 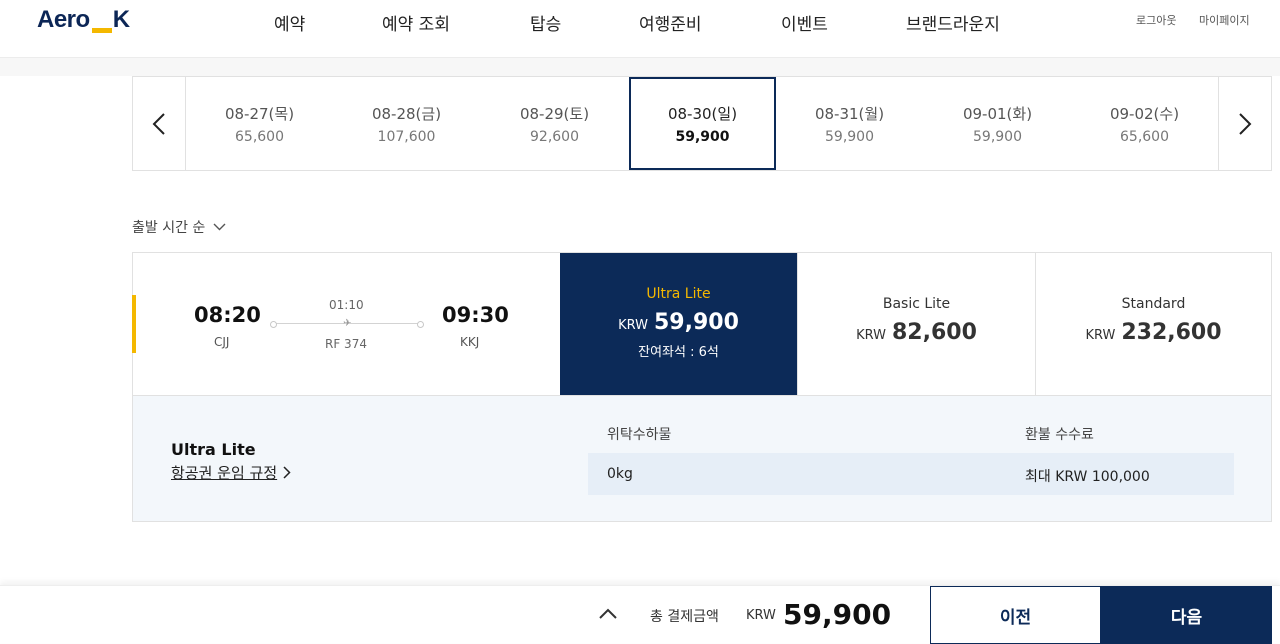 What do you see at coordinates (134, 324) in the screenshot?
I see `selected-marker` at bounding box center [134, 324].